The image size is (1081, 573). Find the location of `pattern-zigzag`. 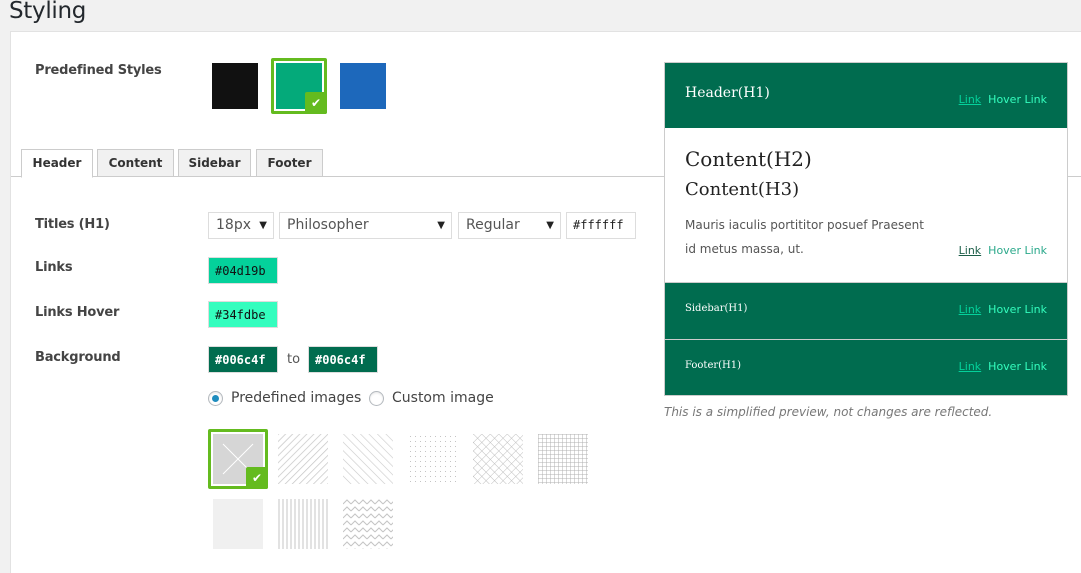

pattern-zigzag is located at coordinates (368, 524).